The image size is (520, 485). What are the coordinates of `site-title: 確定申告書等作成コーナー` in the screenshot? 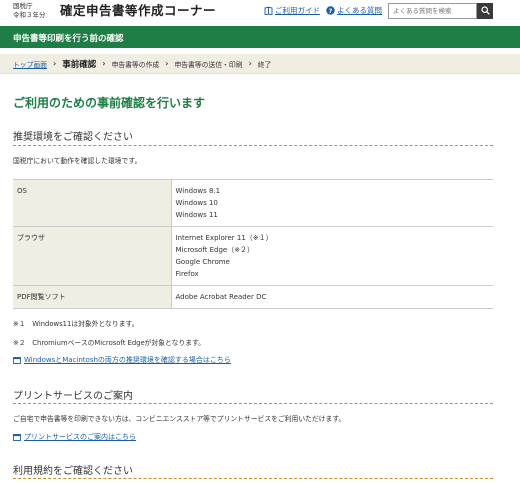 It's located at (138, 10).